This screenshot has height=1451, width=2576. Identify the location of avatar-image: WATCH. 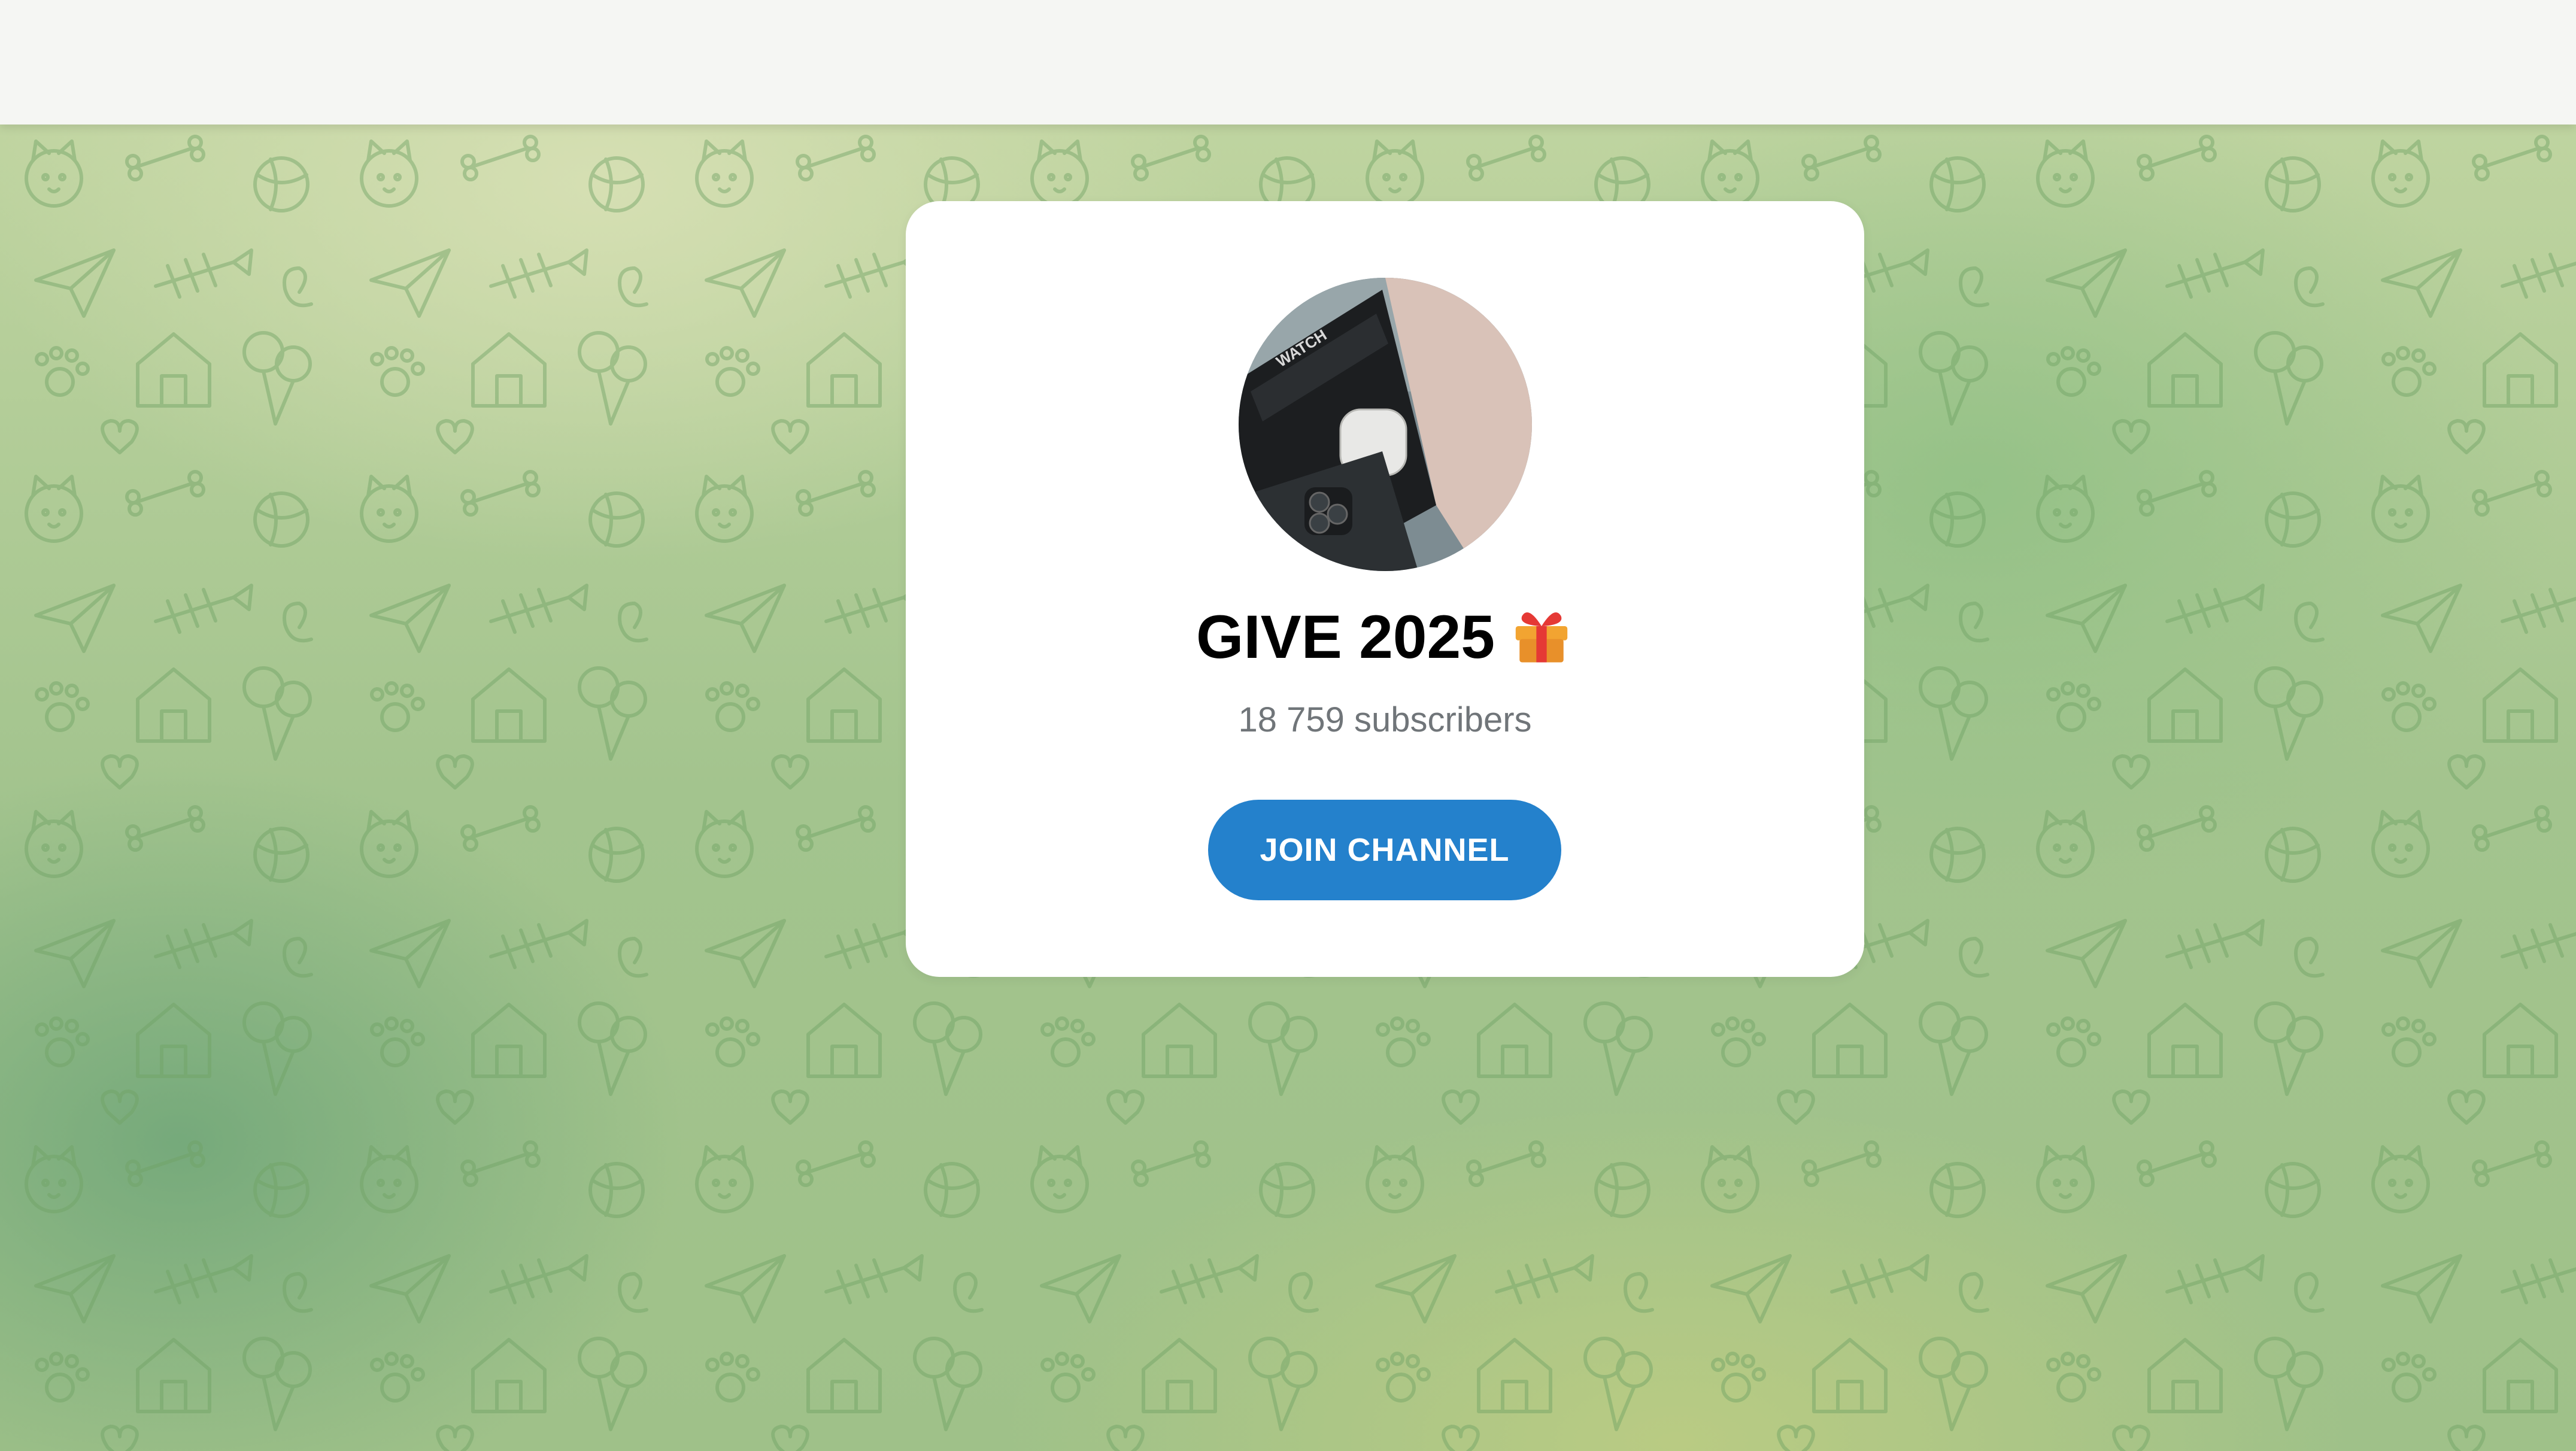
(1385, 424).